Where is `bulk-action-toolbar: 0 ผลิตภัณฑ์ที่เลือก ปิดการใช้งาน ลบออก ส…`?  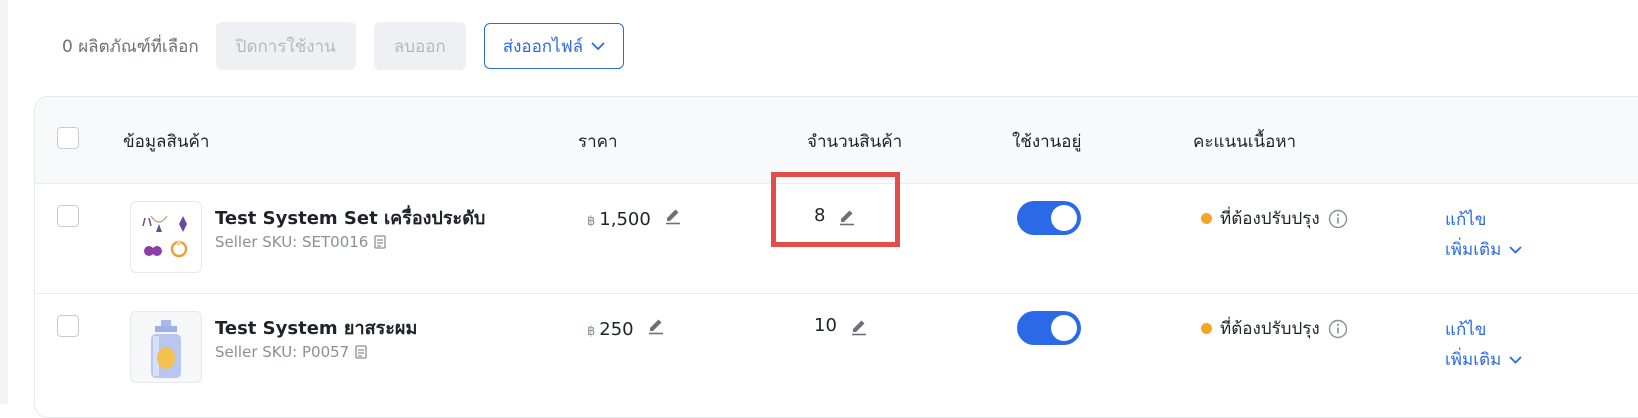
bulk-action-toolbar: 0 ผลิตภัณฑ์ที่เลือก ปิดการใช้งาน ลบออก ส… is located at coordinates (343, 46).